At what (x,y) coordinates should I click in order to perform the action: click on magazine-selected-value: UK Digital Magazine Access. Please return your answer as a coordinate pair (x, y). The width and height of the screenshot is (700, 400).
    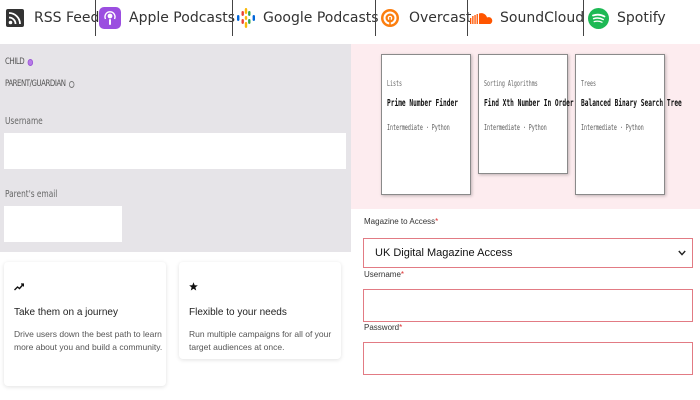
    Looking at the image, I should click on (444, 253).